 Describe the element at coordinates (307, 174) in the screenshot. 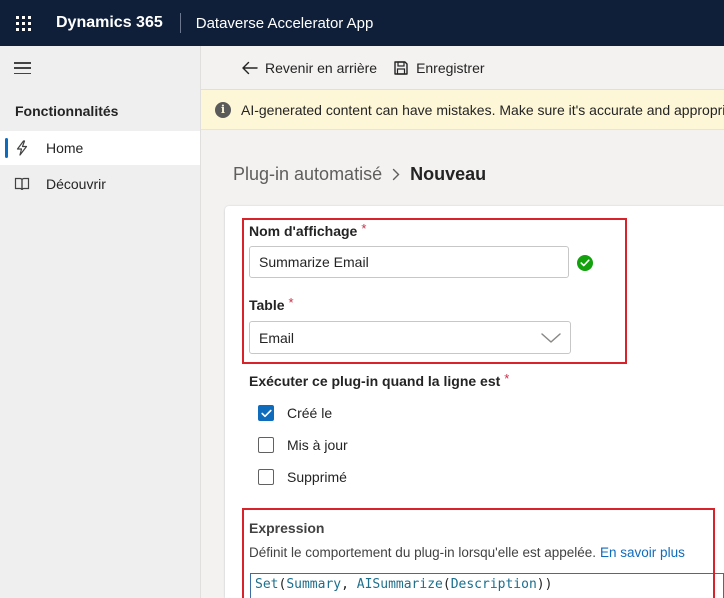

I see `breadcrumb-parent: Plug-in automatisé` at that location.